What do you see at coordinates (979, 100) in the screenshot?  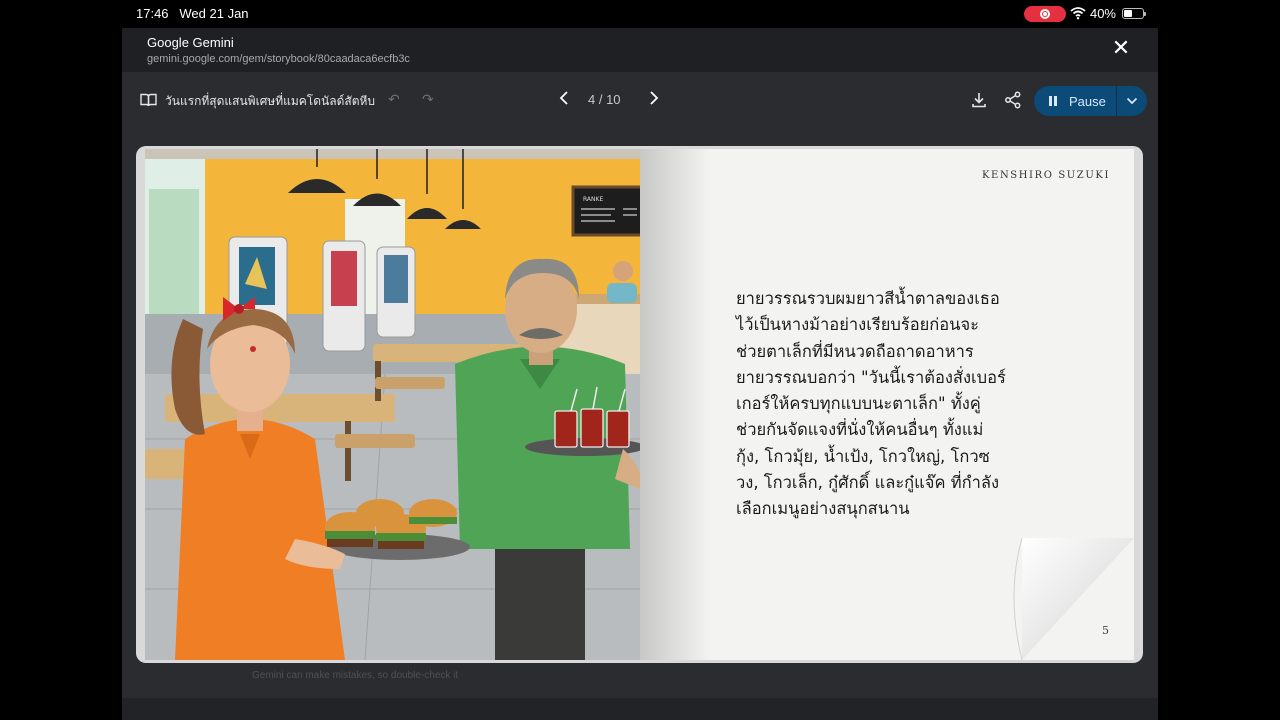 I see `download-icon` at bounding box center [979, 100].